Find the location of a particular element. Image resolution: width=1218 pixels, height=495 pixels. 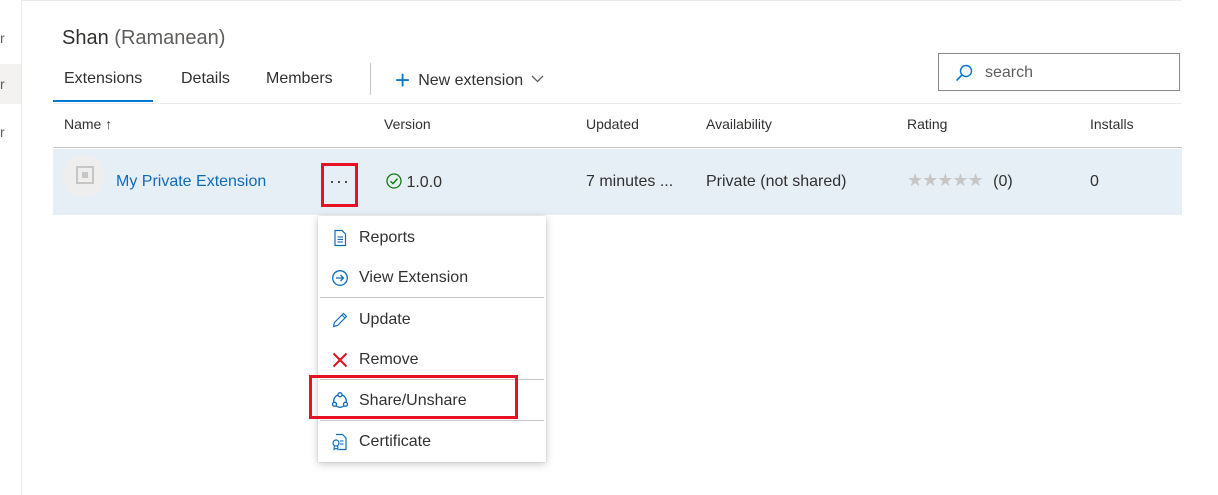

rating-count: (0) is located at coordinates (1003, 181).